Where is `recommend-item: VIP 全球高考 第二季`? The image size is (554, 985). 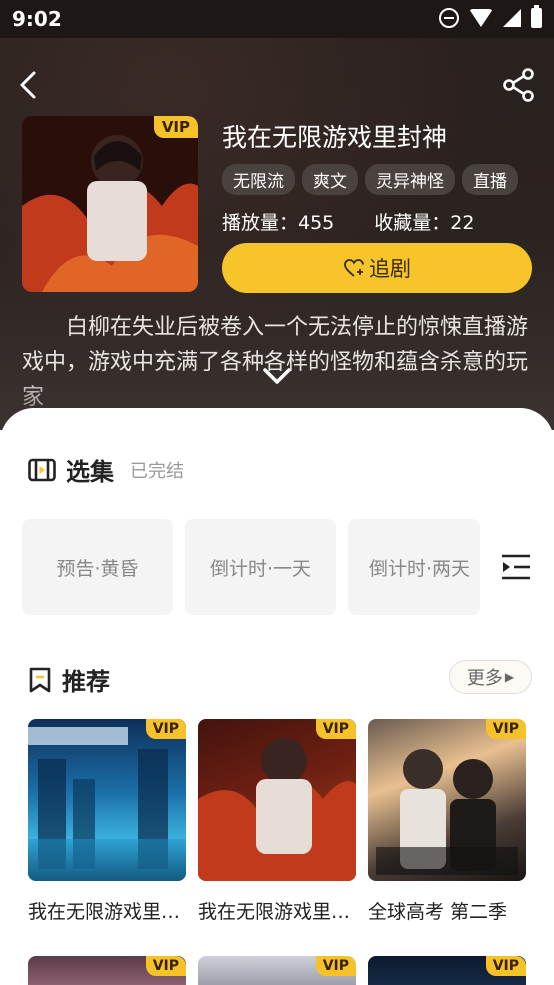 recommend-item: VIP 全球高考 第二季 is located at coordinates (447, 821).